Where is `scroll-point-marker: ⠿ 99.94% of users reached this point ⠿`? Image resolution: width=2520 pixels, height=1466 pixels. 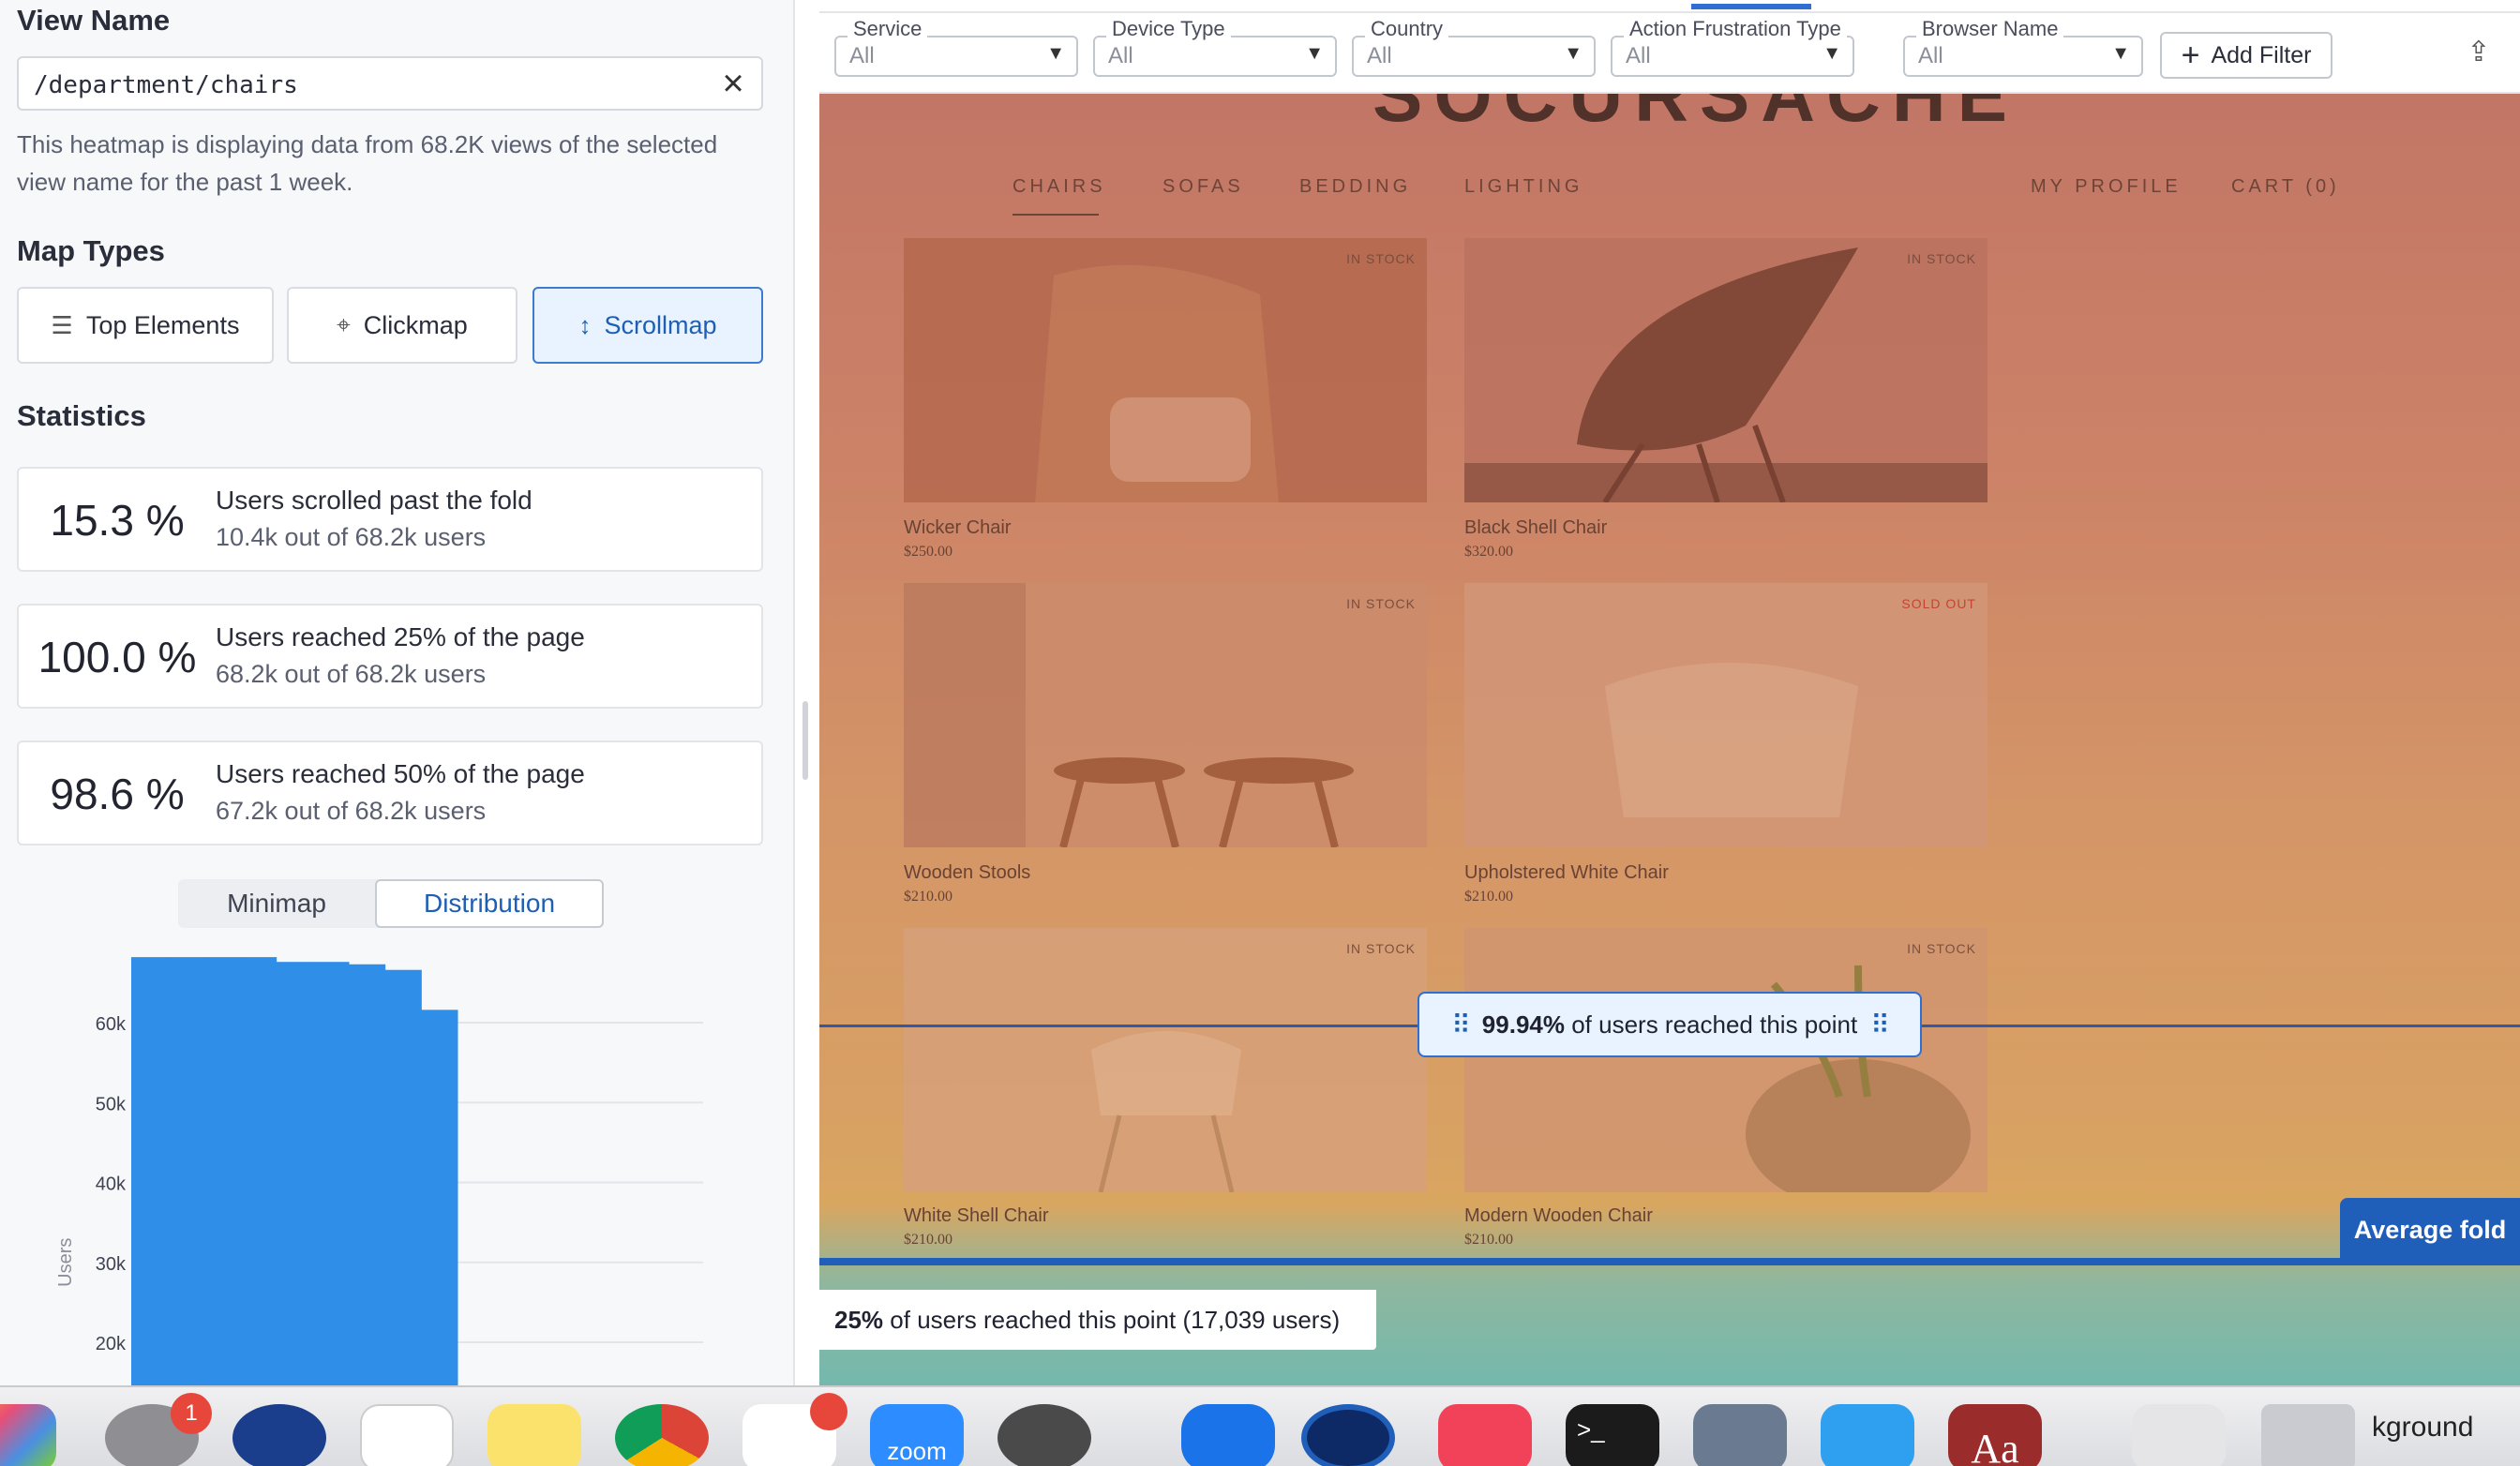 scroll-point-marker: ⠿ 99.94% of users reached this point ⠿ is located at coordinates (1670, 1024).